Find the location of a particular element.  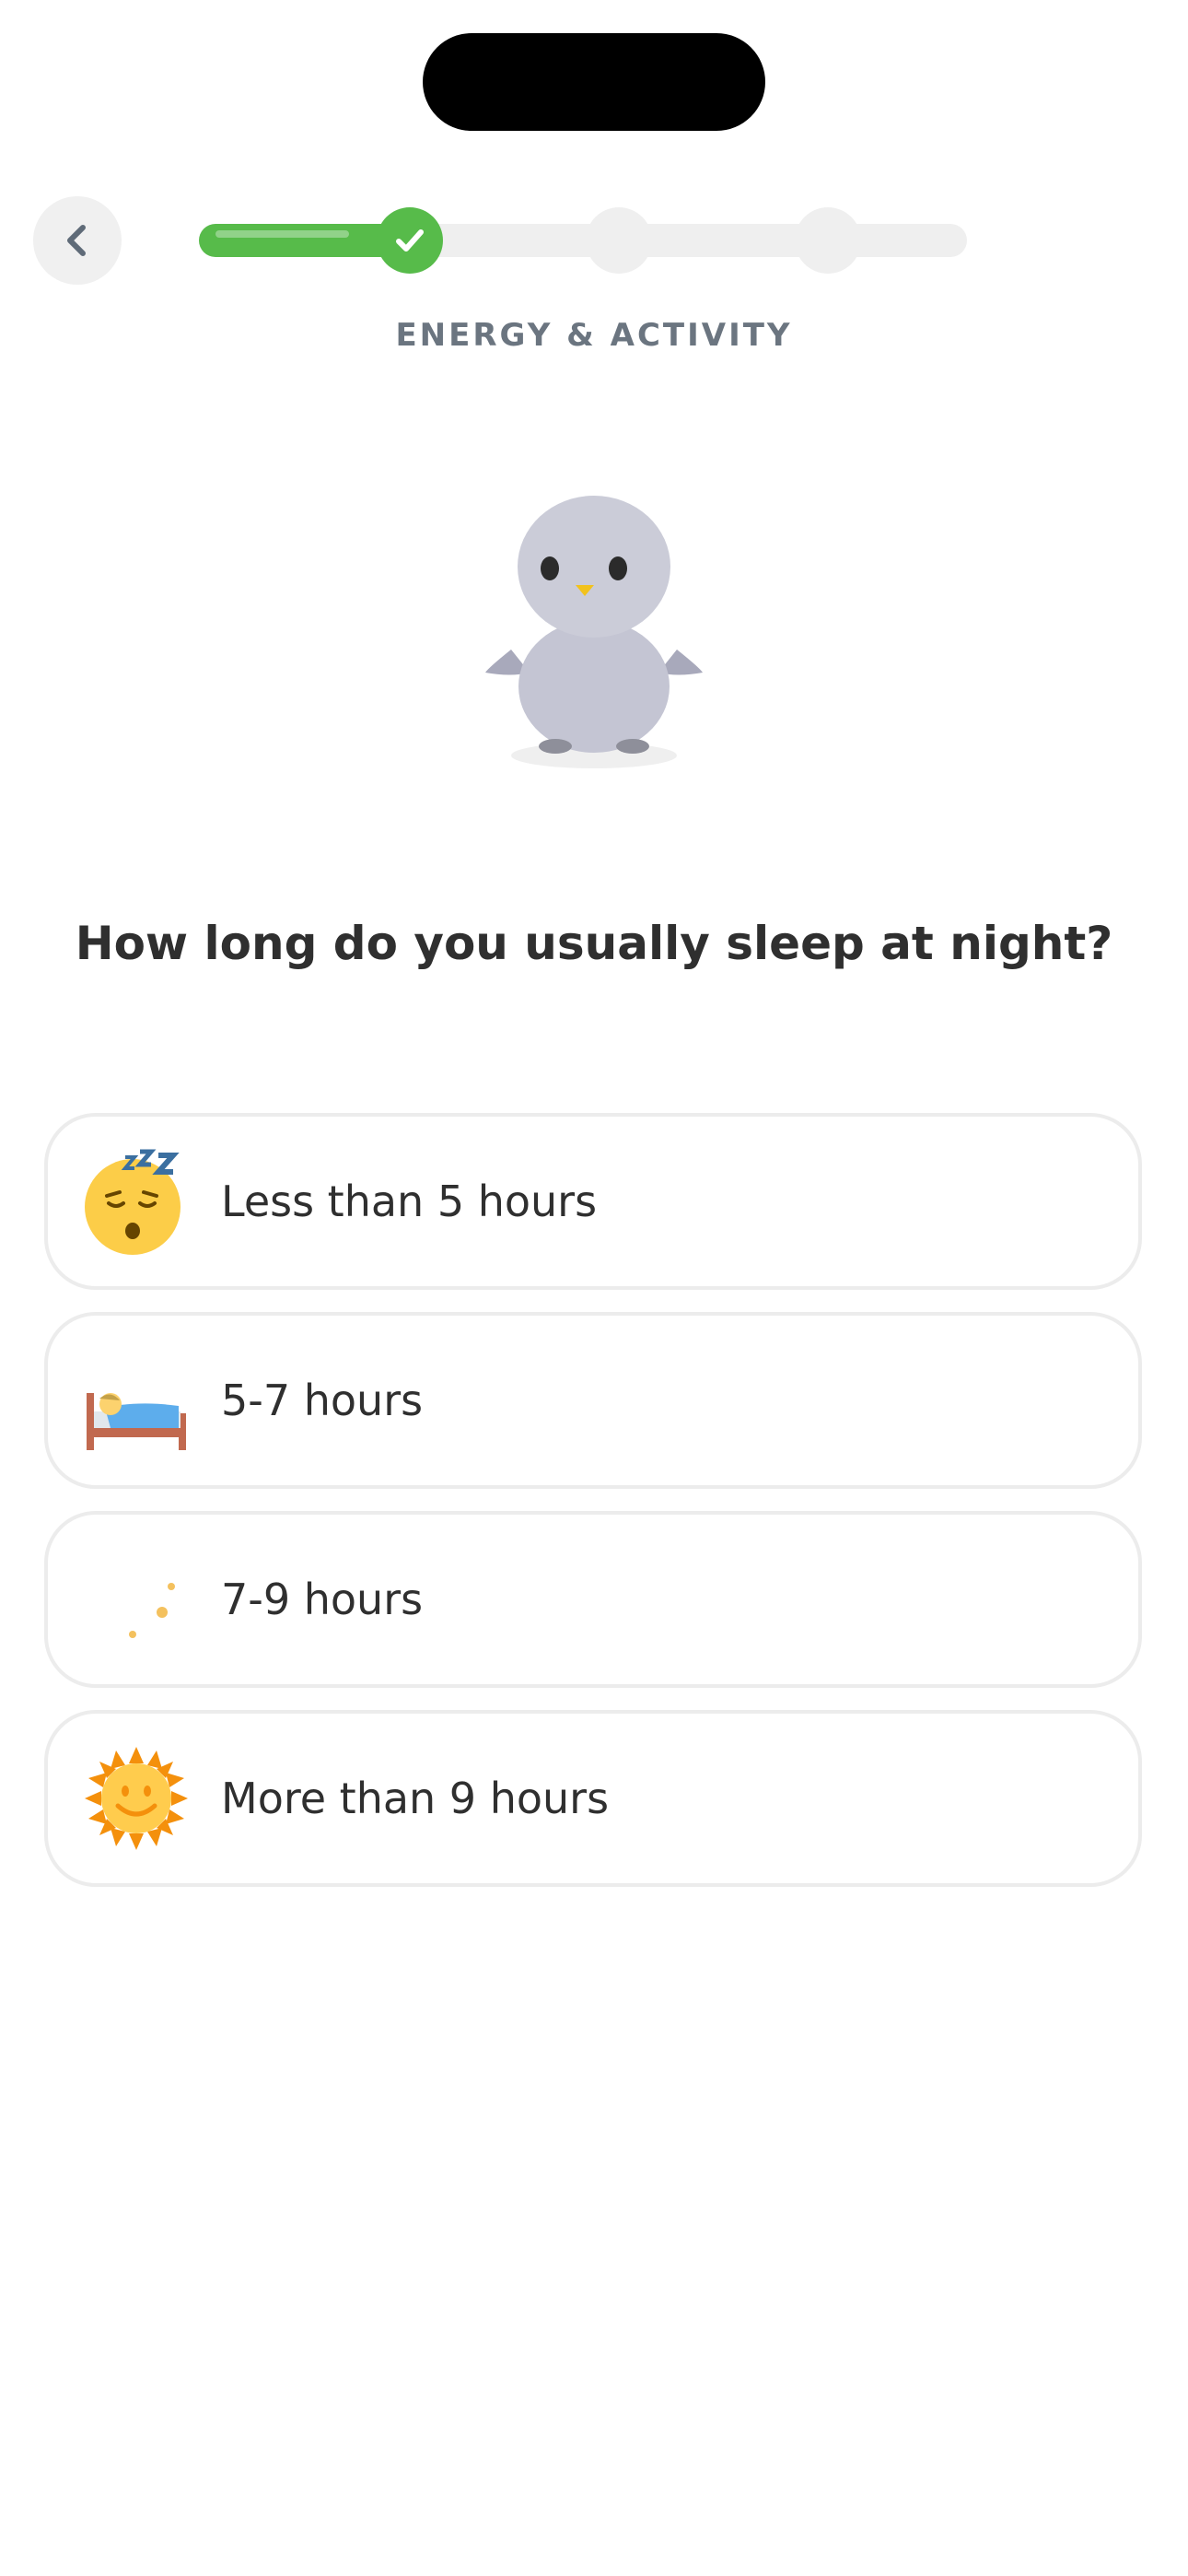

milestone-1-complete is located at coordinates (410, 240).